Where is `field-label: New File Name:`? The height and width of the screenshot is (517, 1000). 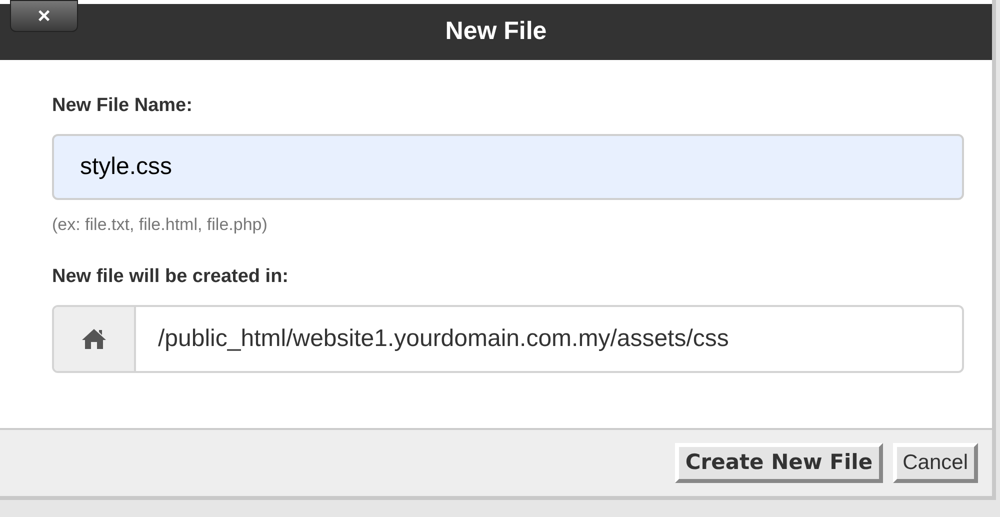 field-label: New File Name: is located at coordinates (123, 106).